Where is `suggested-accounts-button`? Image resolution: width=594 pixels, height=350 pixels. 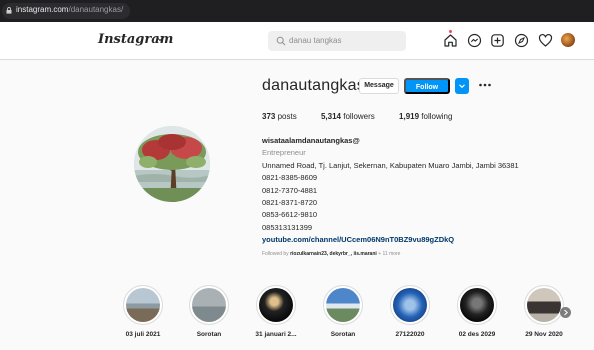
suggested-accounts-button is located at coordinates (462, 86).